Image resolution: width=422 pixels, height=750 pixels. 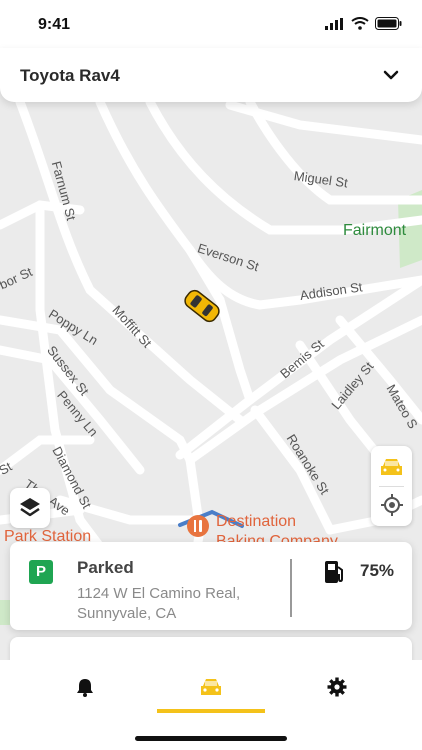 I want to click on tab-settings, so click(x=337, y=687).